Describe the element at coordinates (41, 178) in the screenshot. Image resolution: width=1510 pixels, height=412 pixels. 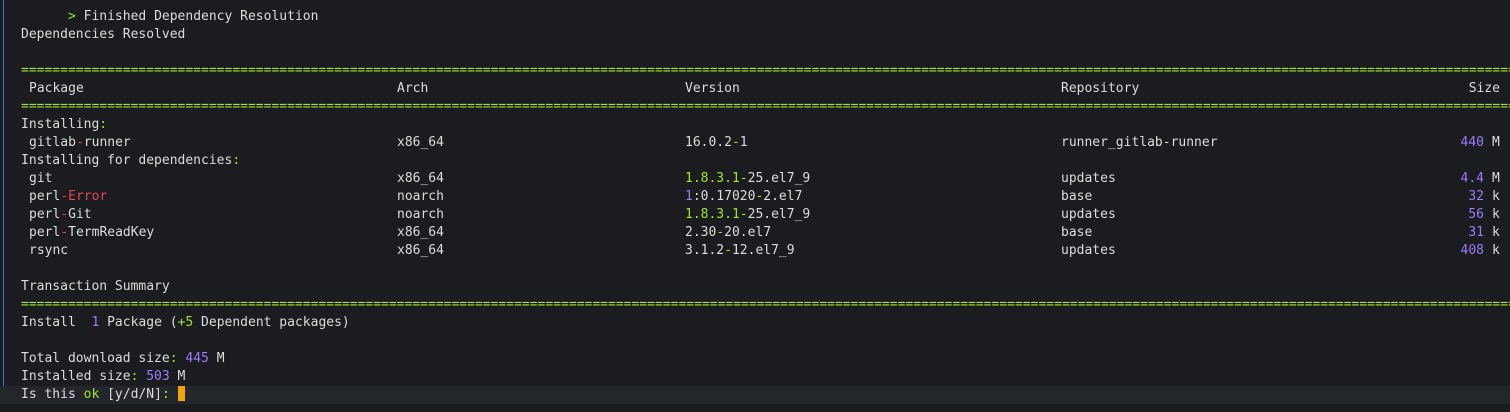
I see `row-package: git` at that location.